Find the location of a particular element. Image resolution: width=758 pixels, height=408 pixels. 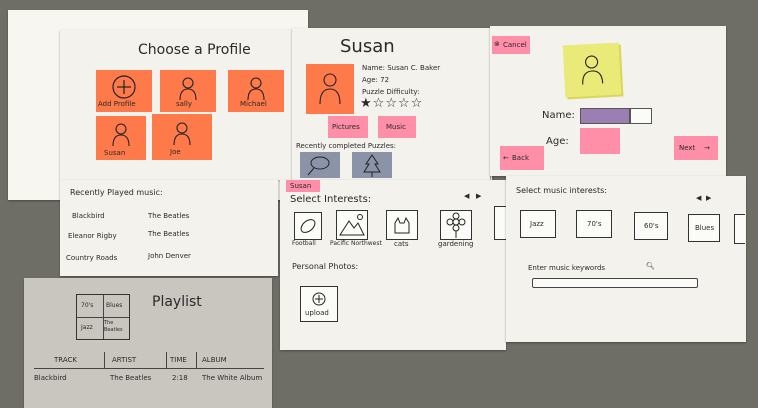

difficulty-stars: ★☆☆☆☆ is located at coordinates (391, 103).